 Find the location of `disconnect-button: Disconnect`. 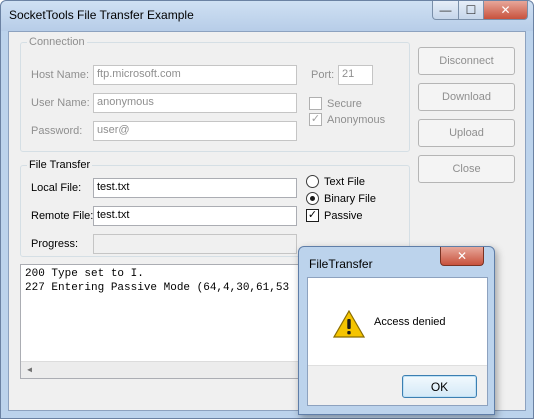

disconnect-button: Disconnect is located at coordinates (466, 61).